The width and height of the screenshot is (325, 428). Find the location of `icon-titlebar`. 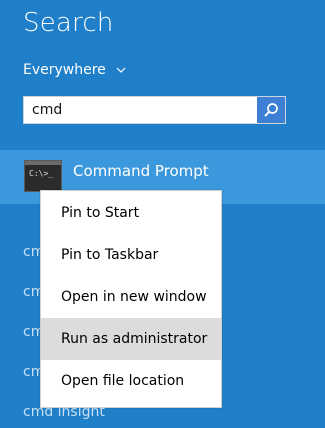

icon-titlebar is located at coordinates (43, 163).